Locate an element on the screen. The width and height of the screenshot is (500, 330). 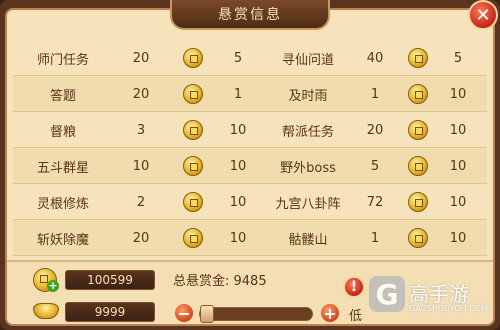
task-name: 督粮 is located at coordinates (62, 132).